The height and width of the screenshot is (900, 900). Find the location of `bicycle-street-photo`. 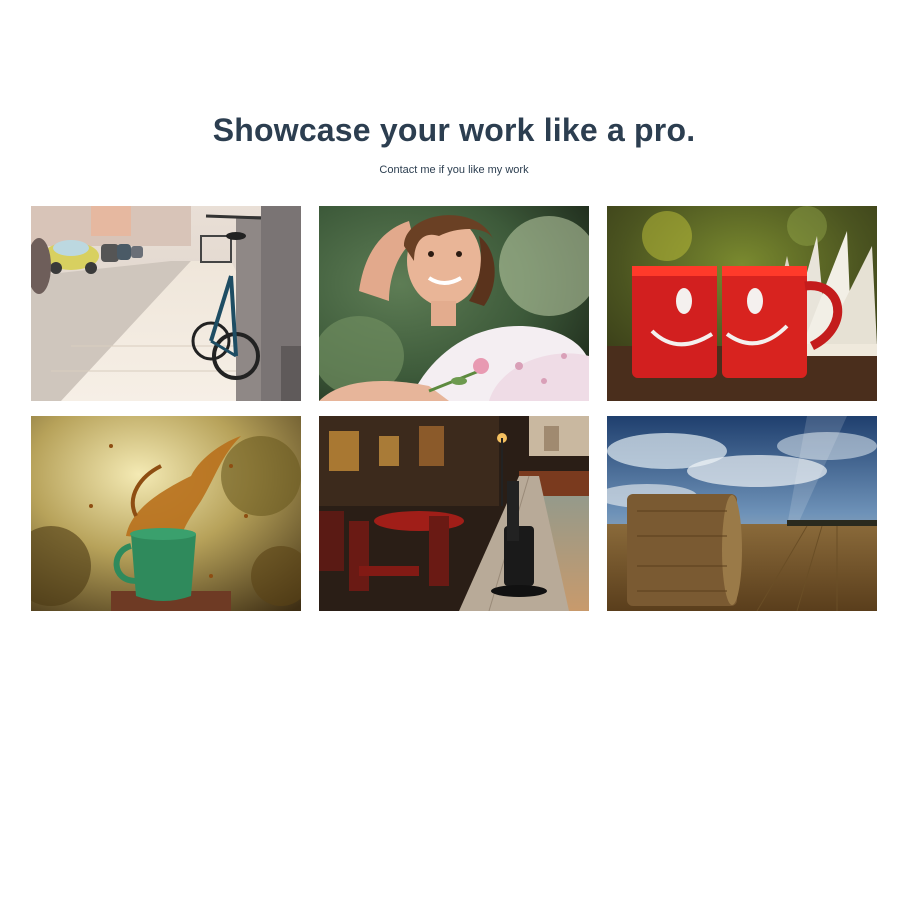

bicycle-street-photo is located at coordinates (166, 303).